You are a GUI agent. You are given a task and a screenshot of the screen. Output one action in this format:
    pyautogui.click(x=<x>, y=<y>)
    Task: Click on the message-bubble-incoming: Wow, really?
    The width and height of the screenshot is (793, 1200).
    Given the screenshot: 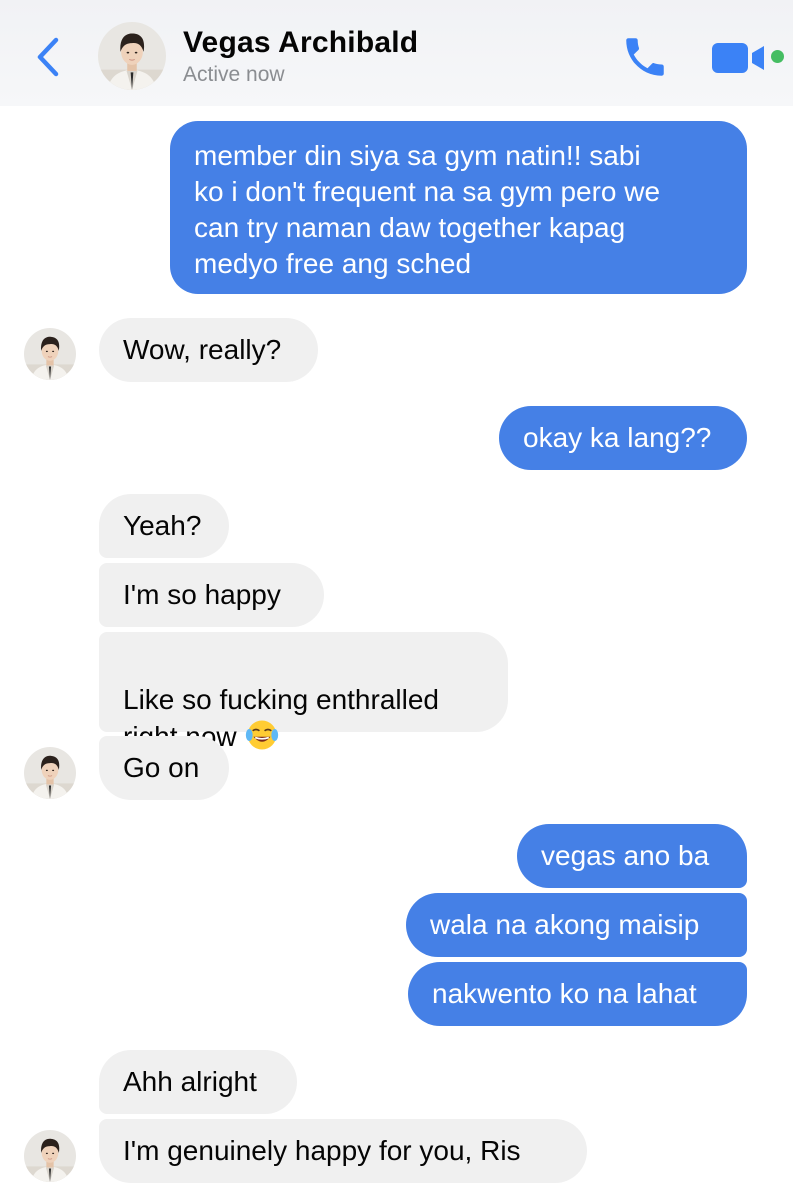 What is the action you would take?
    pyautogui.click(x=208, y=350)
    